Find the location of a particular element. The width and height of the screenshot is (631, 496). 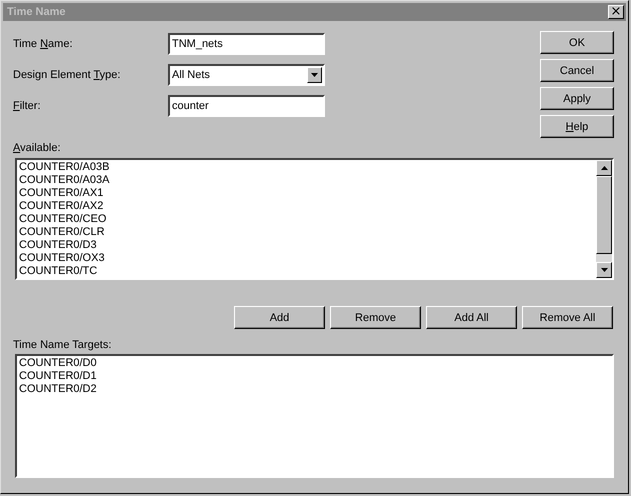

close-button: × is located at coordinates (616, 12).